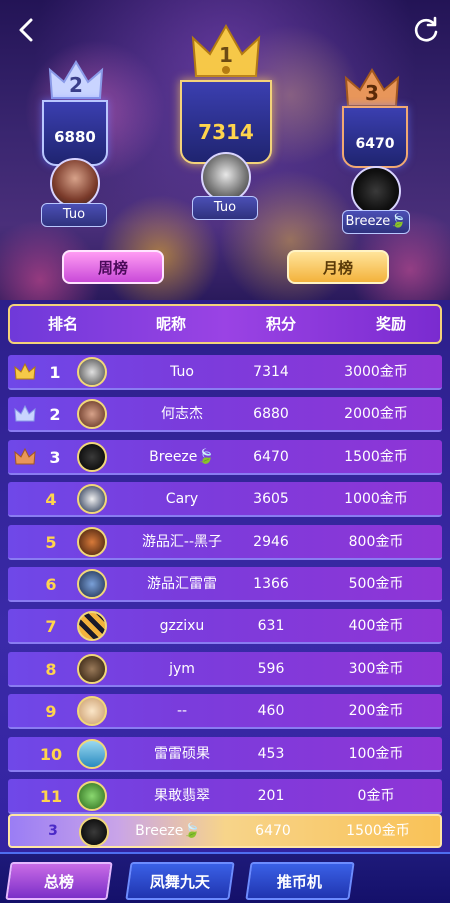 Image resolution: width=450 pixels, height=903 pixels. I want to click on row-score: 631, so click(271, 626).